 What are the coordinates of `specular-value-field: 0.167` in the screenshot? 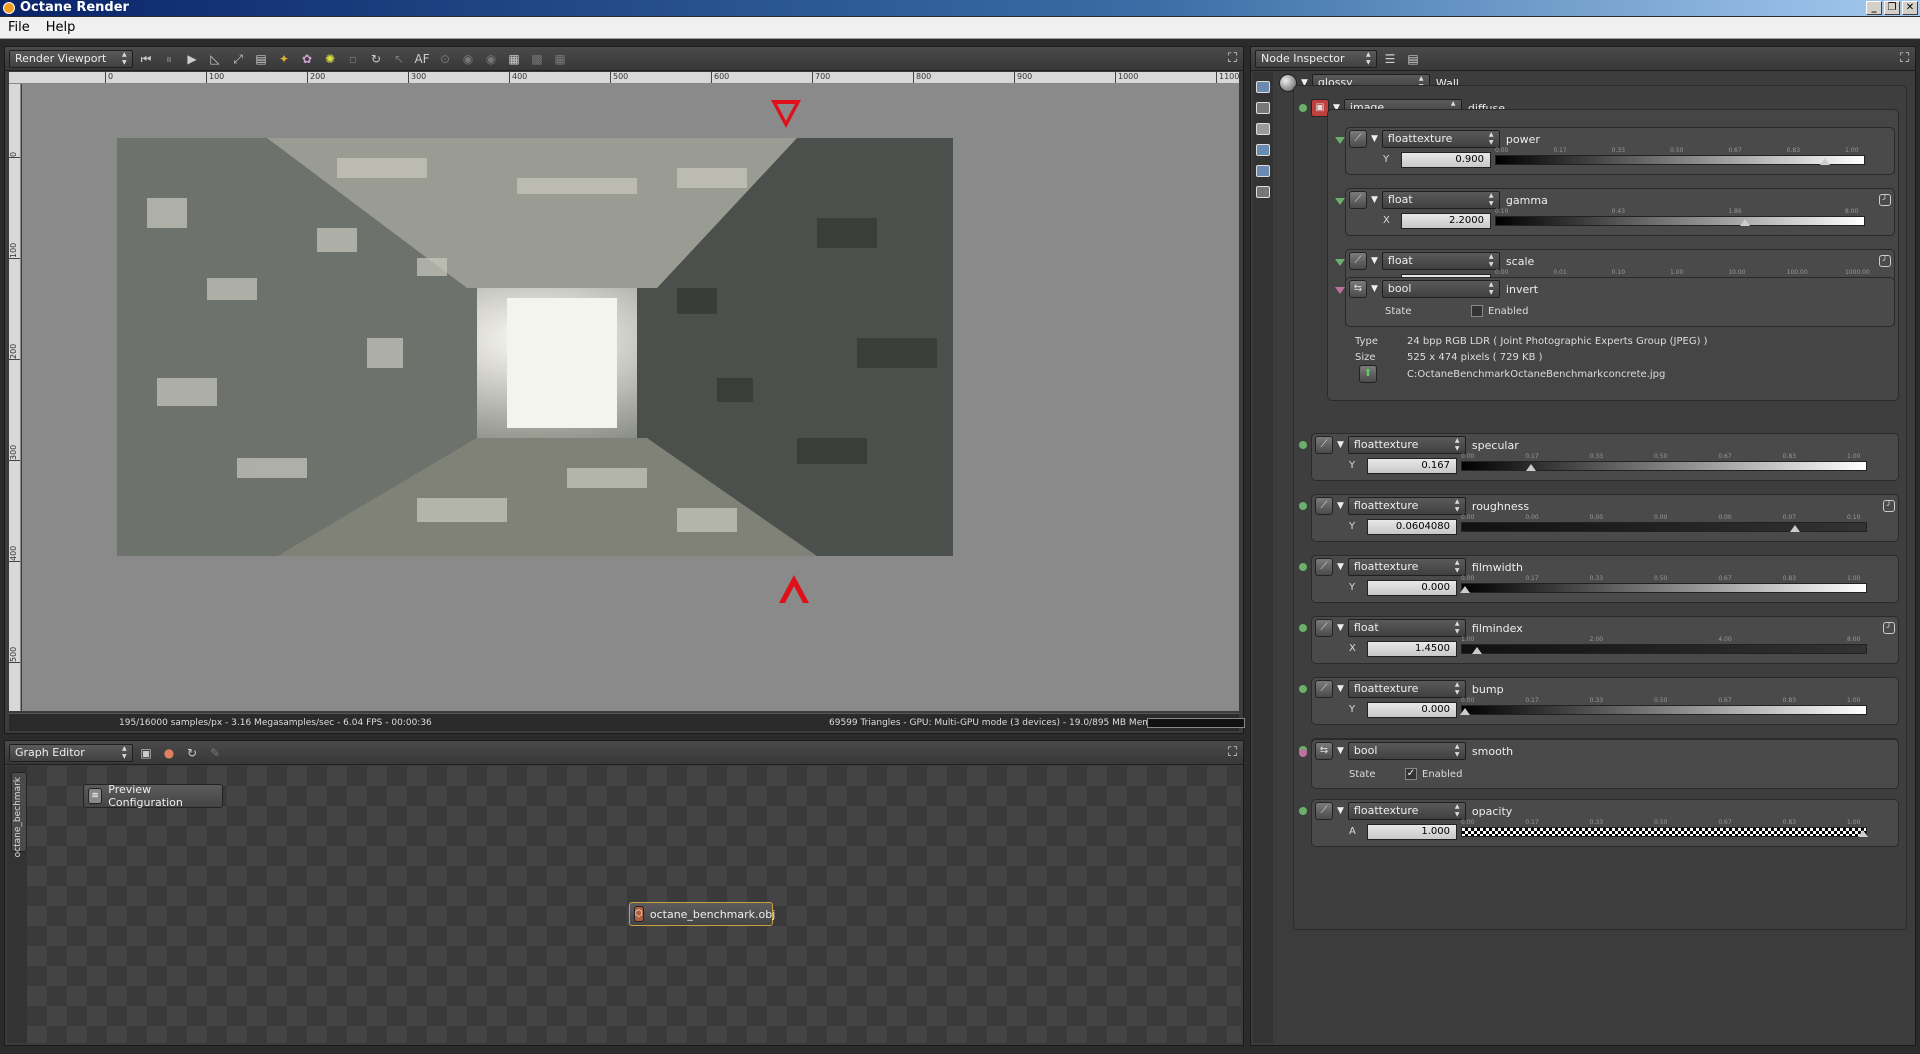 It's located at (1412, 466).